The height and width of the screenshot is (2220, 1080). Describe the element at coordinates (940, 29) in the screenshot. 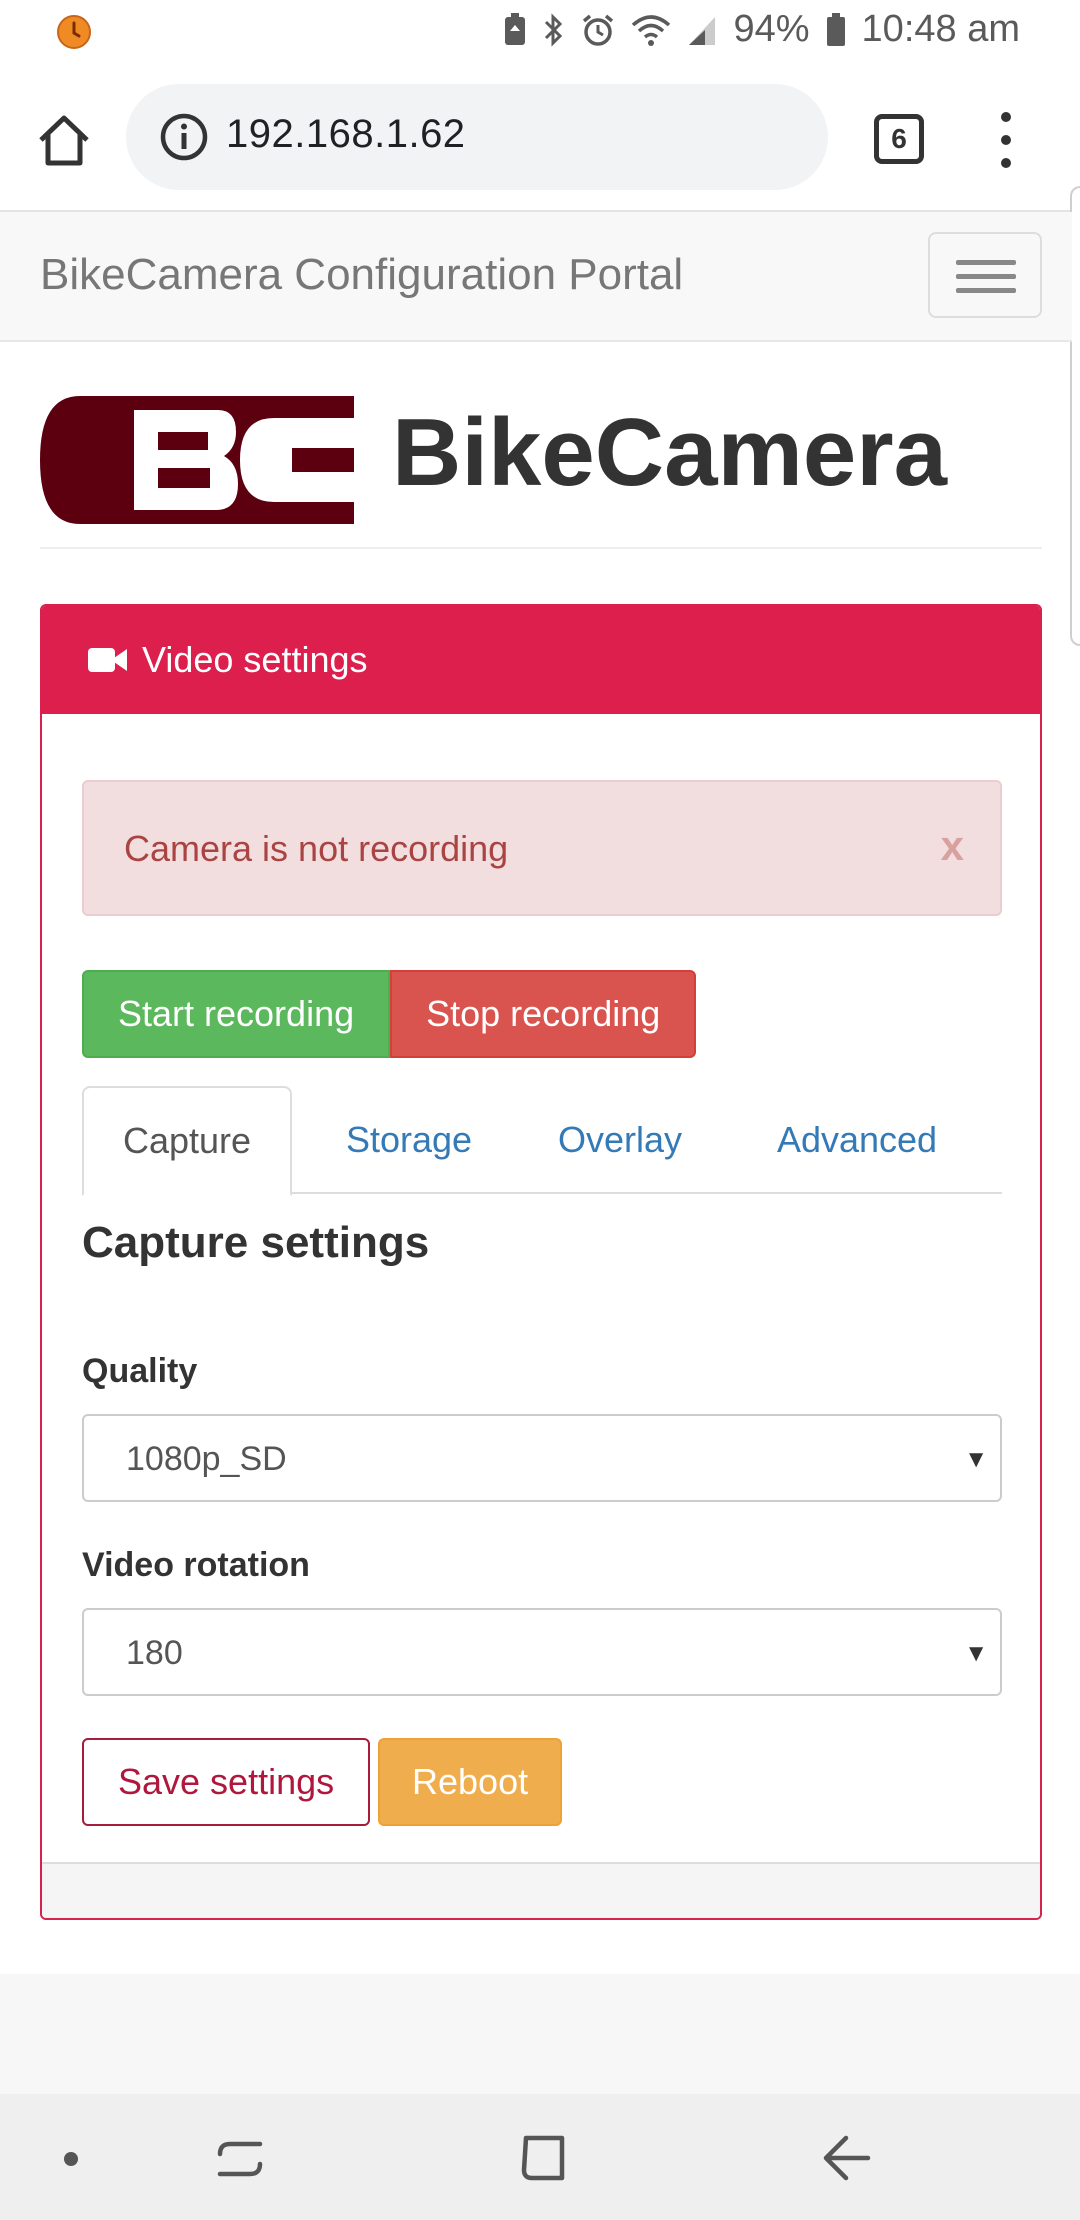

I see `clock-time: 10:48 am` at that location.